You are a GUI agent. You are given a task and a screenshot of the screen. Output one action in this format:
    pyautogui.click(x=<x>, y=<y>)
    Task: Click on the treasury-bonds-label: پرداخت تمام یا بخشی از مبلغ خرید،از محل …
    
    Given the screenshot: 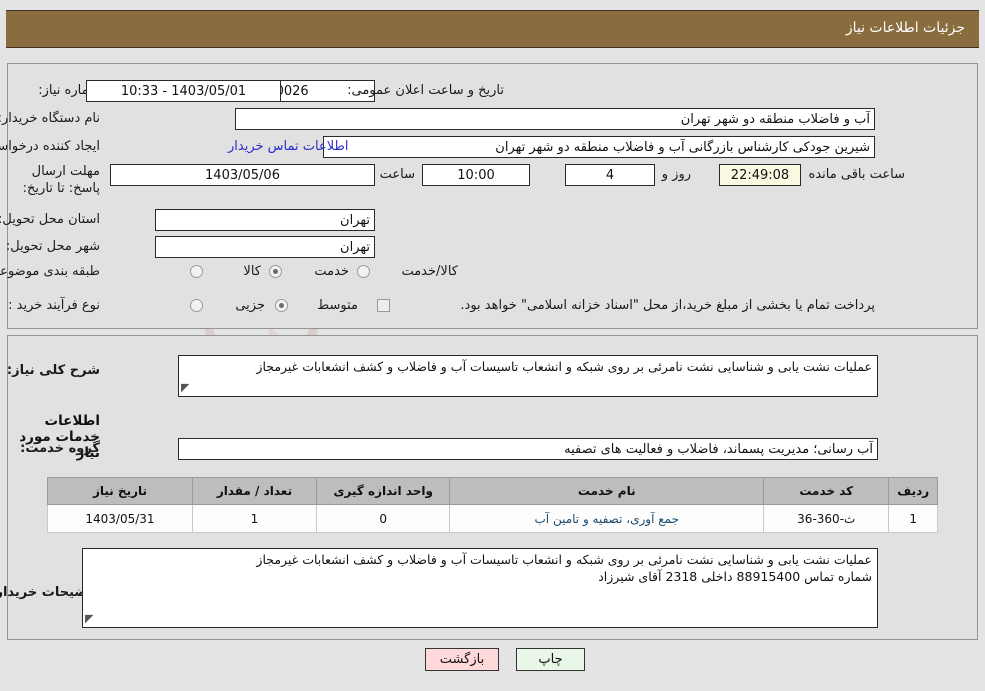 What is the action you would take?
    pyautogui.click(x=667, y=305)
    